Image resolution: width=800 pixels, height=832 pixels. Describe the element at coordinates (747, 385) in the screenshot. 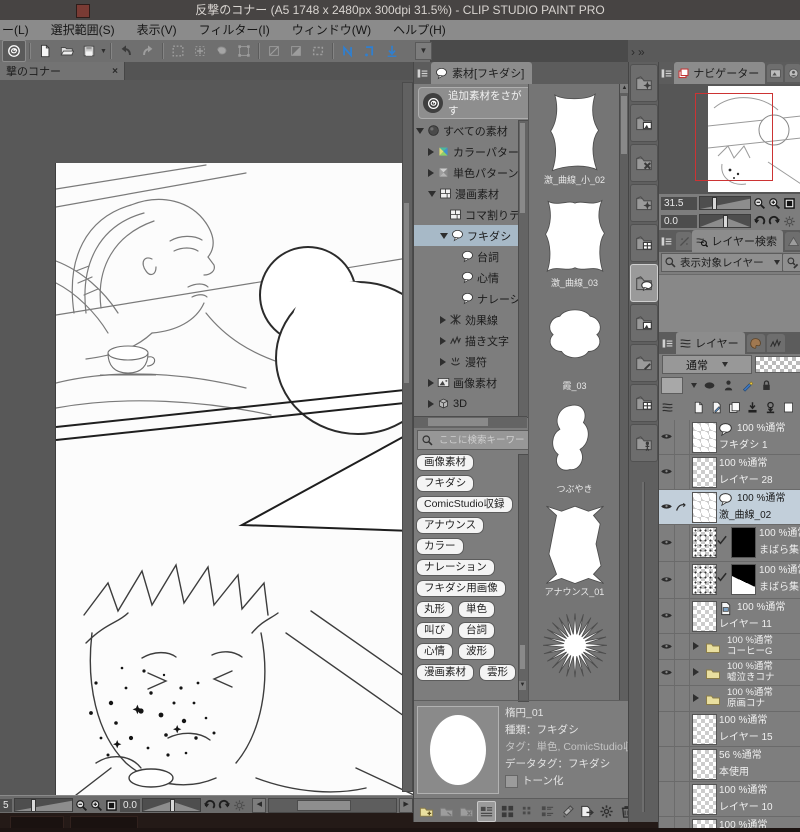

I see `pen-color-icon` at that location.